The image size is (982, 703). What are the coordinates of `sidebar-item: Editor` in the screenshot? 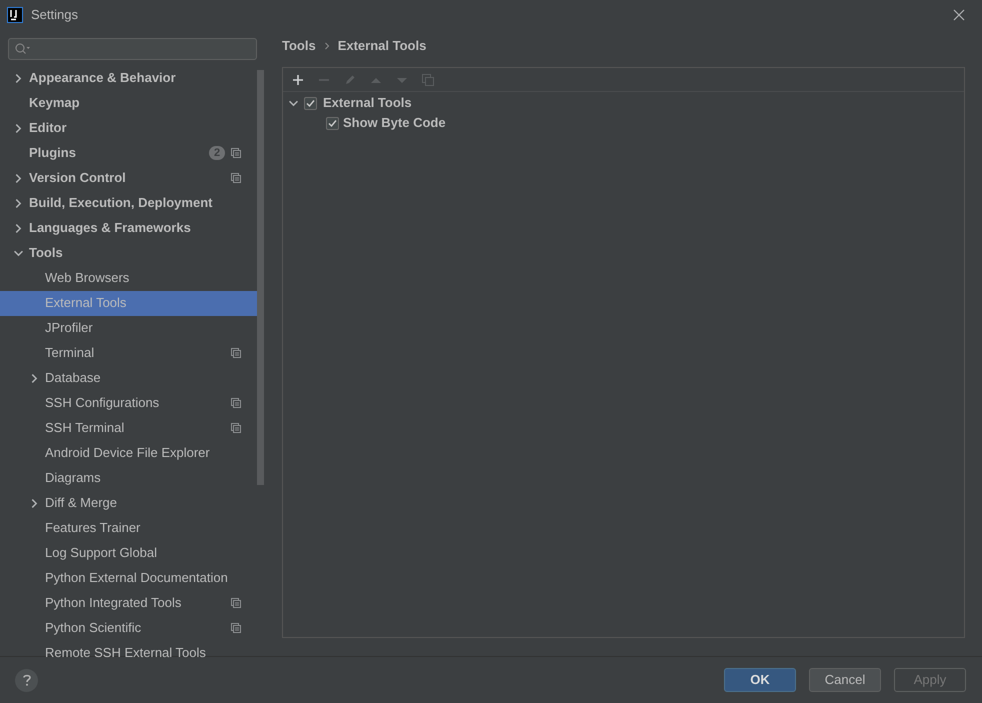 It's located at (128, 128).